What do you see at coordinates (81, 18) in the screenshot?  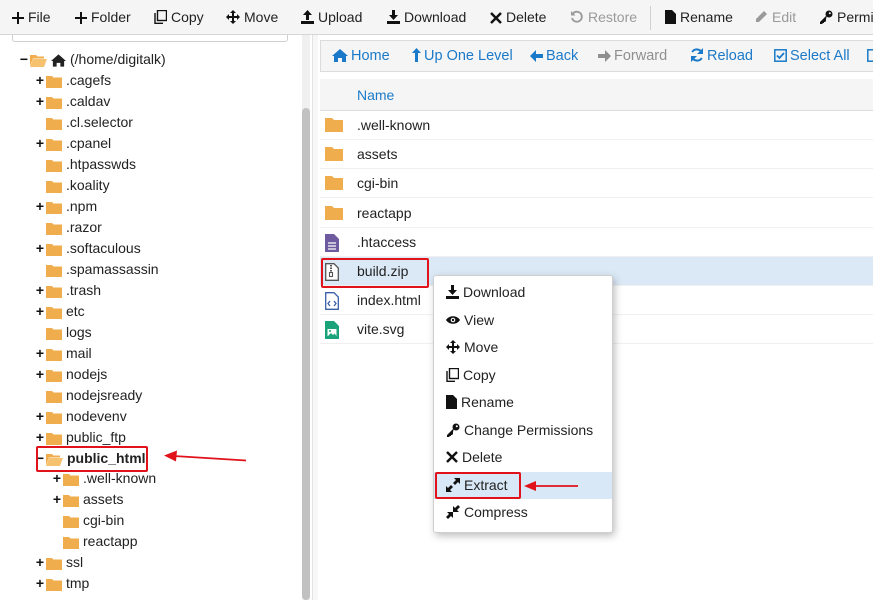 I see `plus-icon` at bounding box center [81, 18].